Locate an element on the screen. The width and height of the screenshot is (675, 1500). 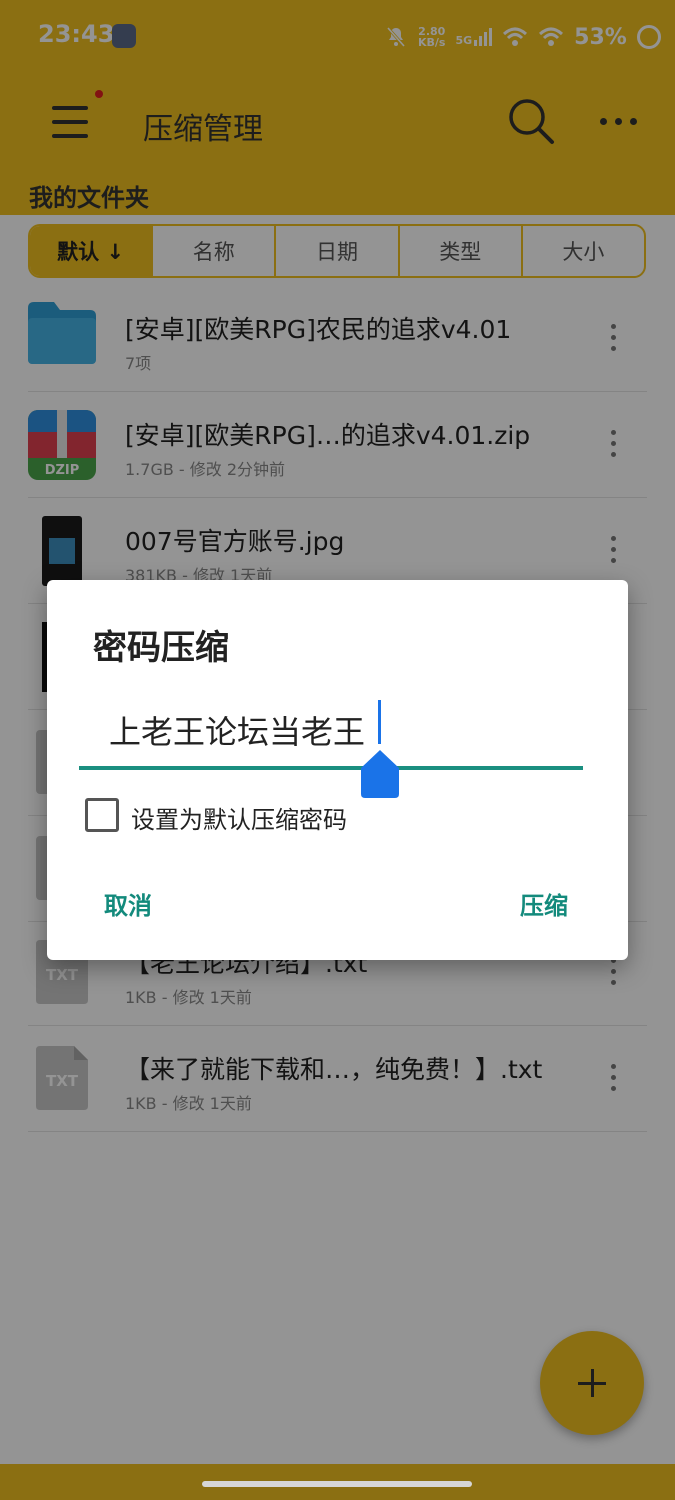
input-underline is located at coordinates (331, 768).